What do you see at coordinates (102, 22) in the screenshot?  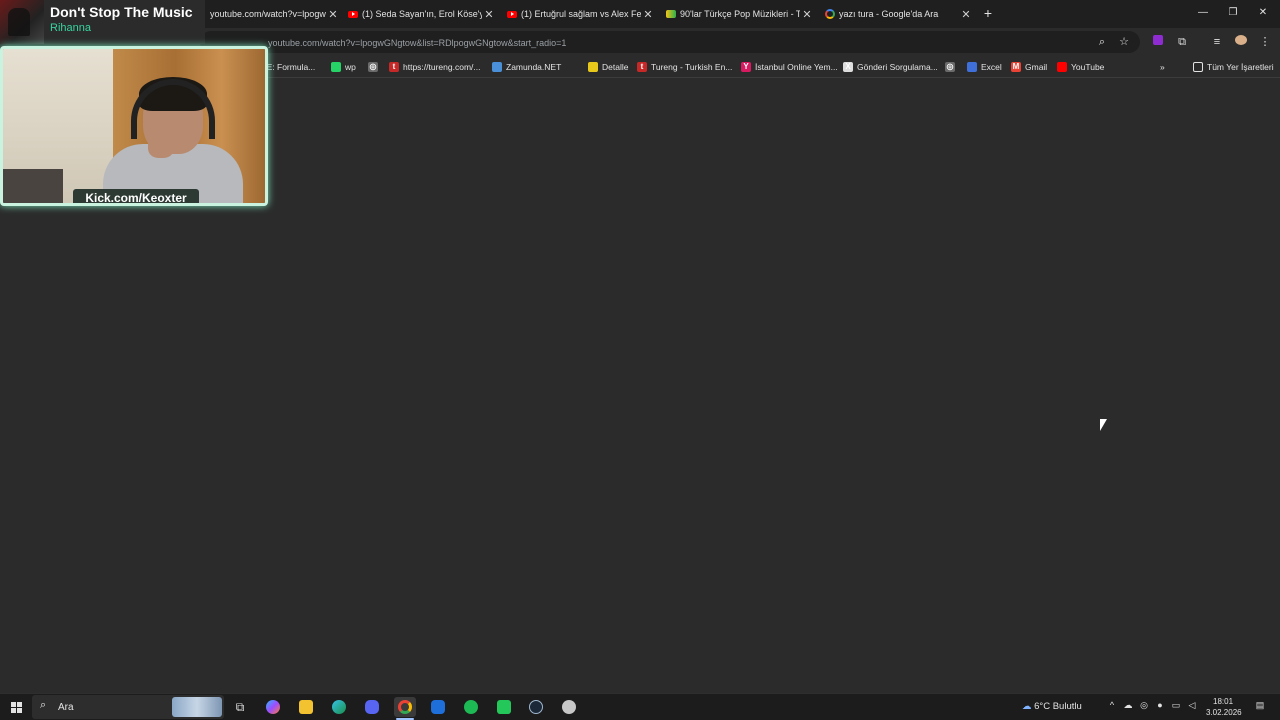 I see `now-playing-overlay: Don't Stop The Music Rihanna` at bounding box center [102, 22].